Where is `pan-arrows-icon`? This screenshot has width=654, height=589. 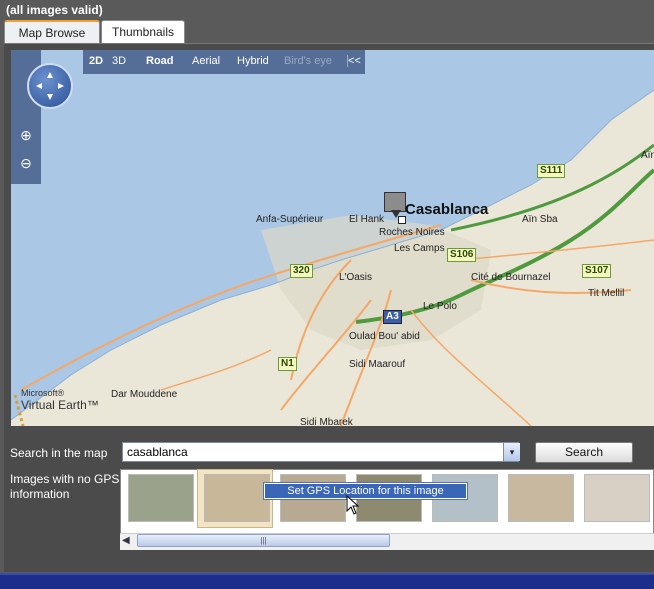 pan-arrows-icon is located at coordinates (50, 86).